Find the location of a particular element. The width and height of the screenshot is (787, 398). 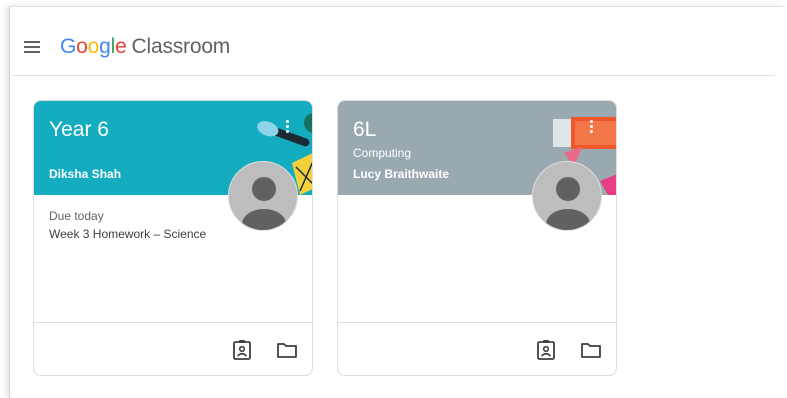

product-name: Classroom is located at coordinates (181, 46).